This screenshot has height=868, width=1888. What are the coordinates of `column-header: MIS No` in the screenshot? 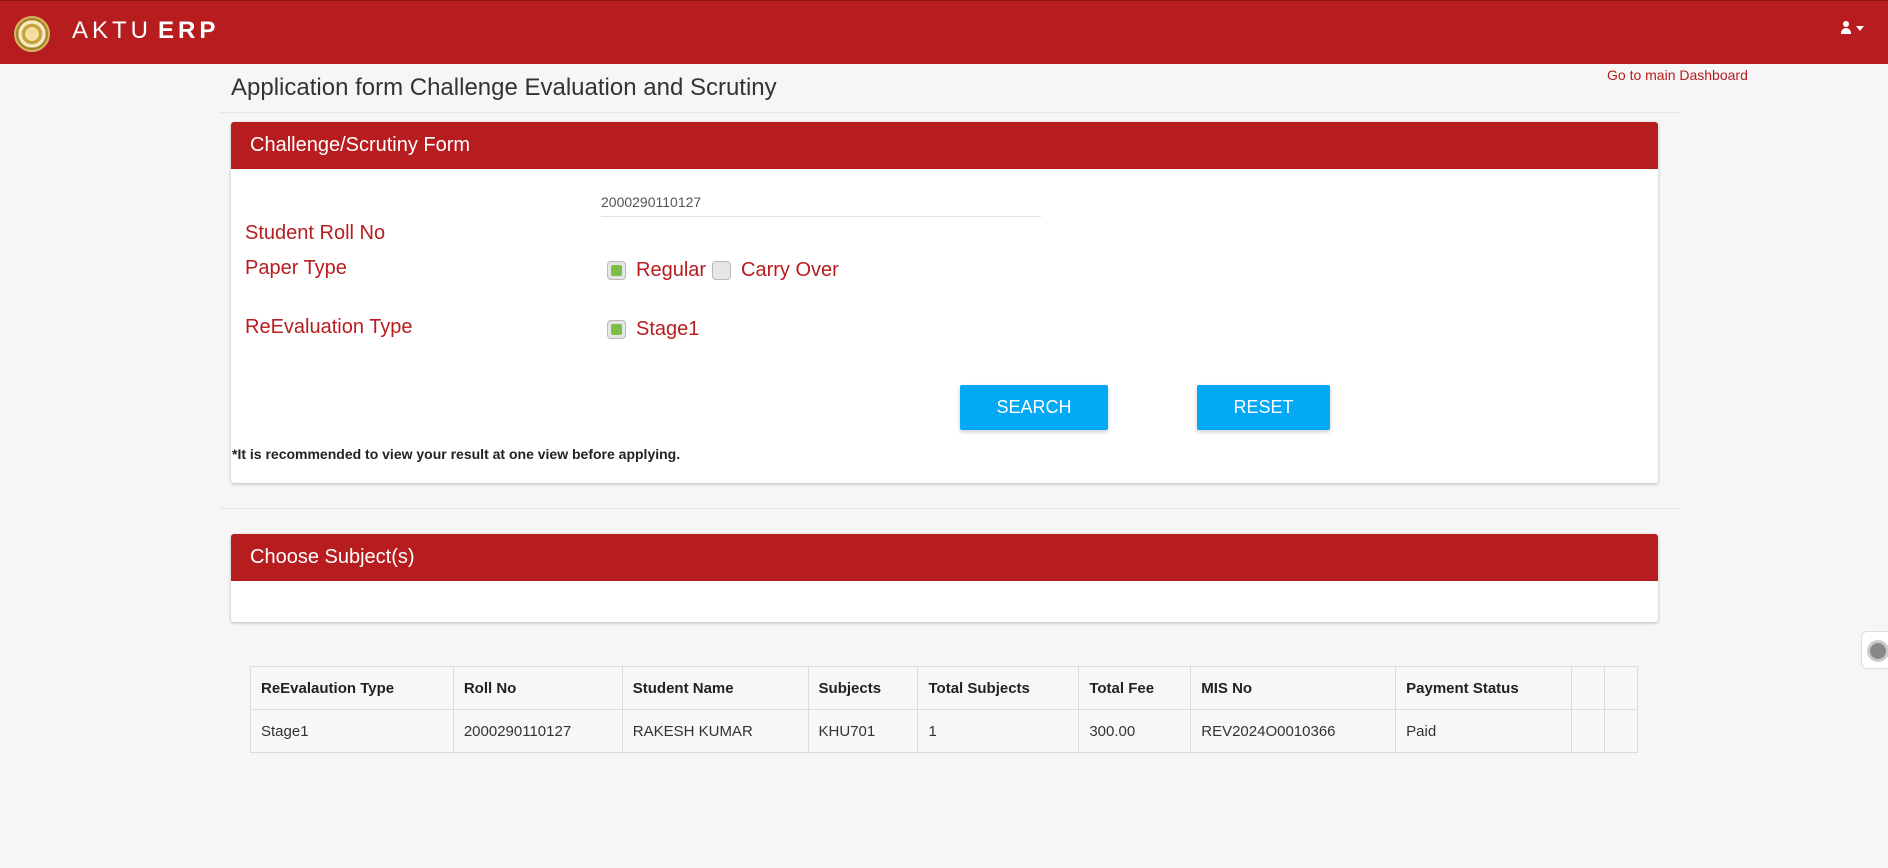 It's located at (1293, 688).